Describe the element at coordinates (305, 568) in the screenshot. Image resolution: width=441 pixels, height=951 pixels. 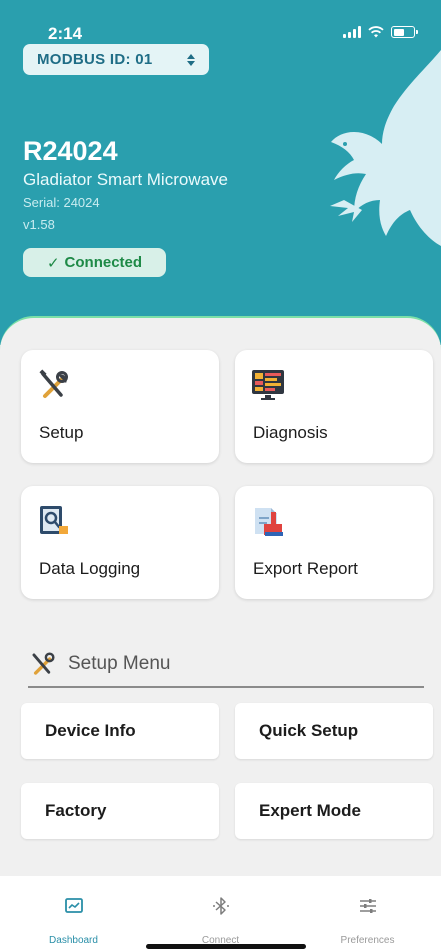
I see `export-report-tile-label: Export Report` at that location.